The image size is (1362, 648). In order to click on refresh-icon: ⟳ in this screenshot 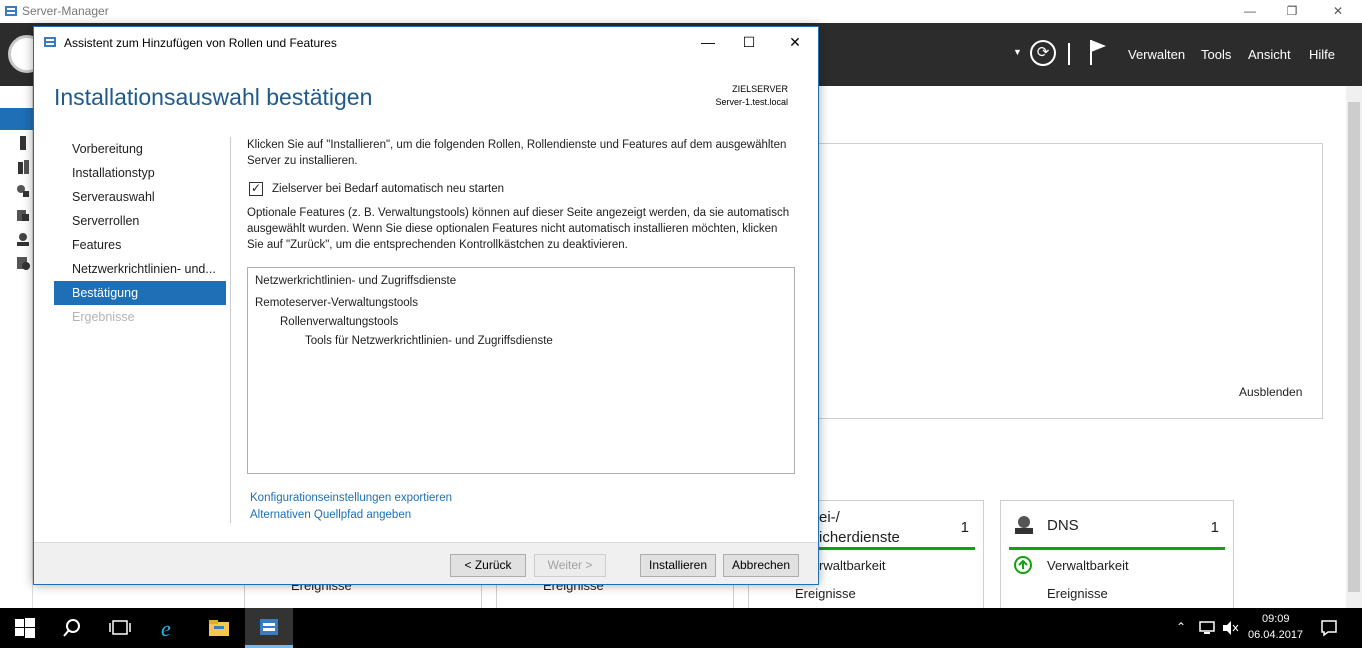, I will do `click(1043, 53)`.